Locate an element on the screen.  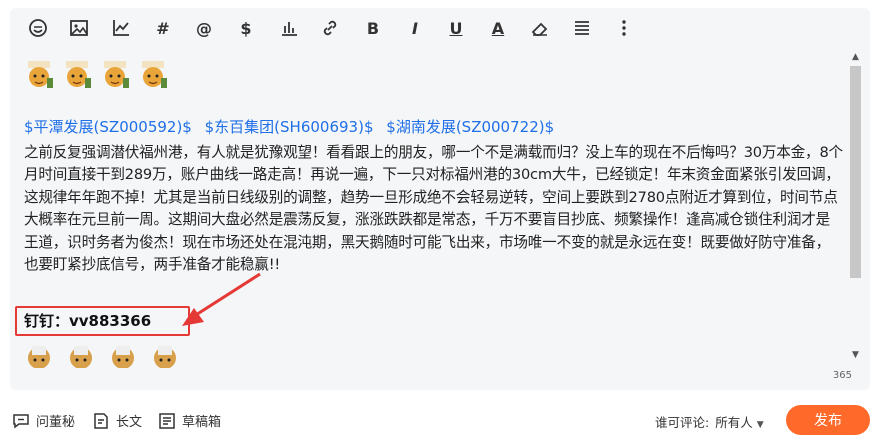
ask-secretary-button: 问董秘 is located at coordinates (43, 420).